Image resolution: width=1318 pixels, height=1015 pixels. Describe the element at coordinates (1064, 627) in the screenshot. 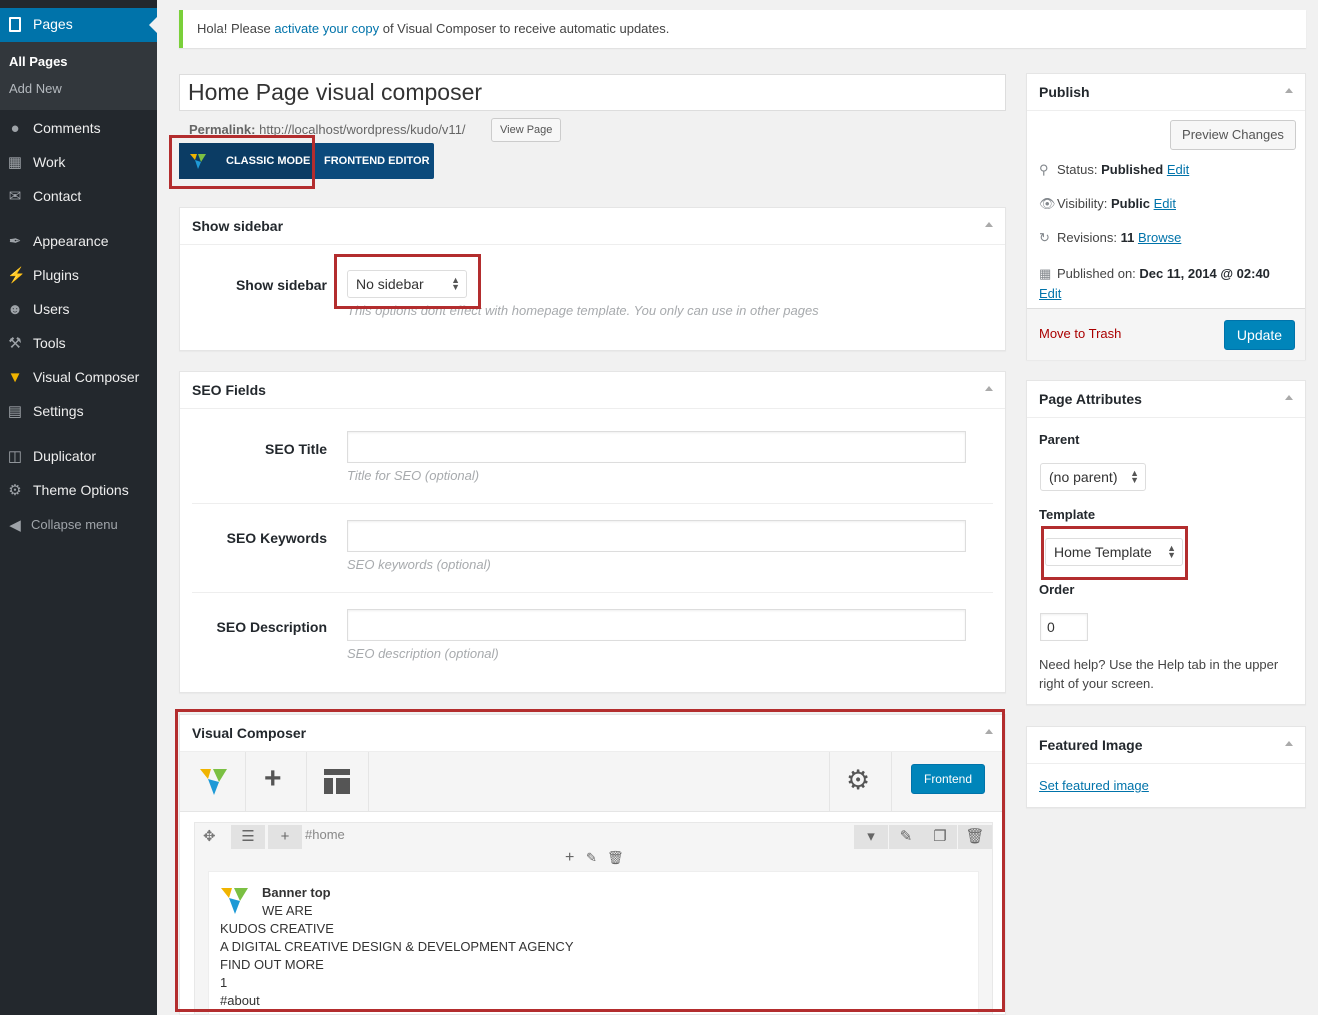

I see `order-input: 0` at that location.